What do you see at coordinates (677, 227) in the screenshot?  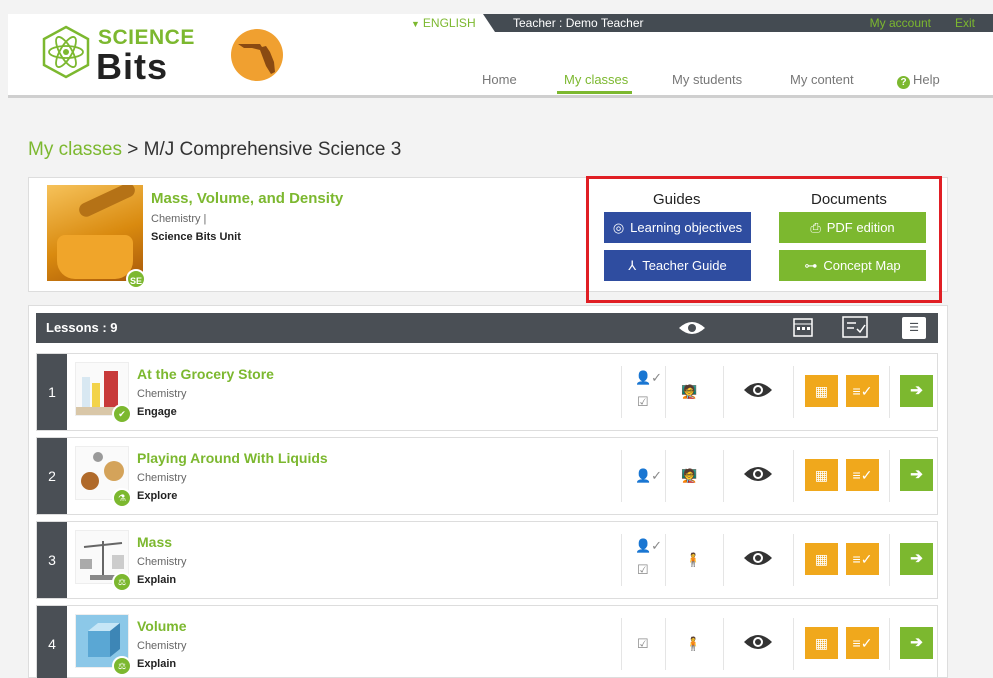 I see `learning-objectives-button: ◎ Learning objectives` at bounding box center [677, 227].